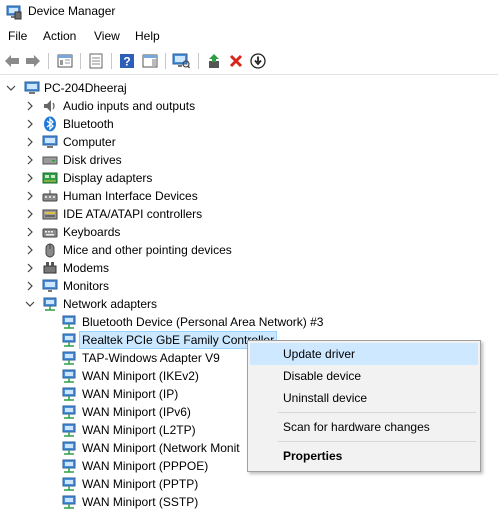  I want to click on update-driver-button, so click(214, 61).